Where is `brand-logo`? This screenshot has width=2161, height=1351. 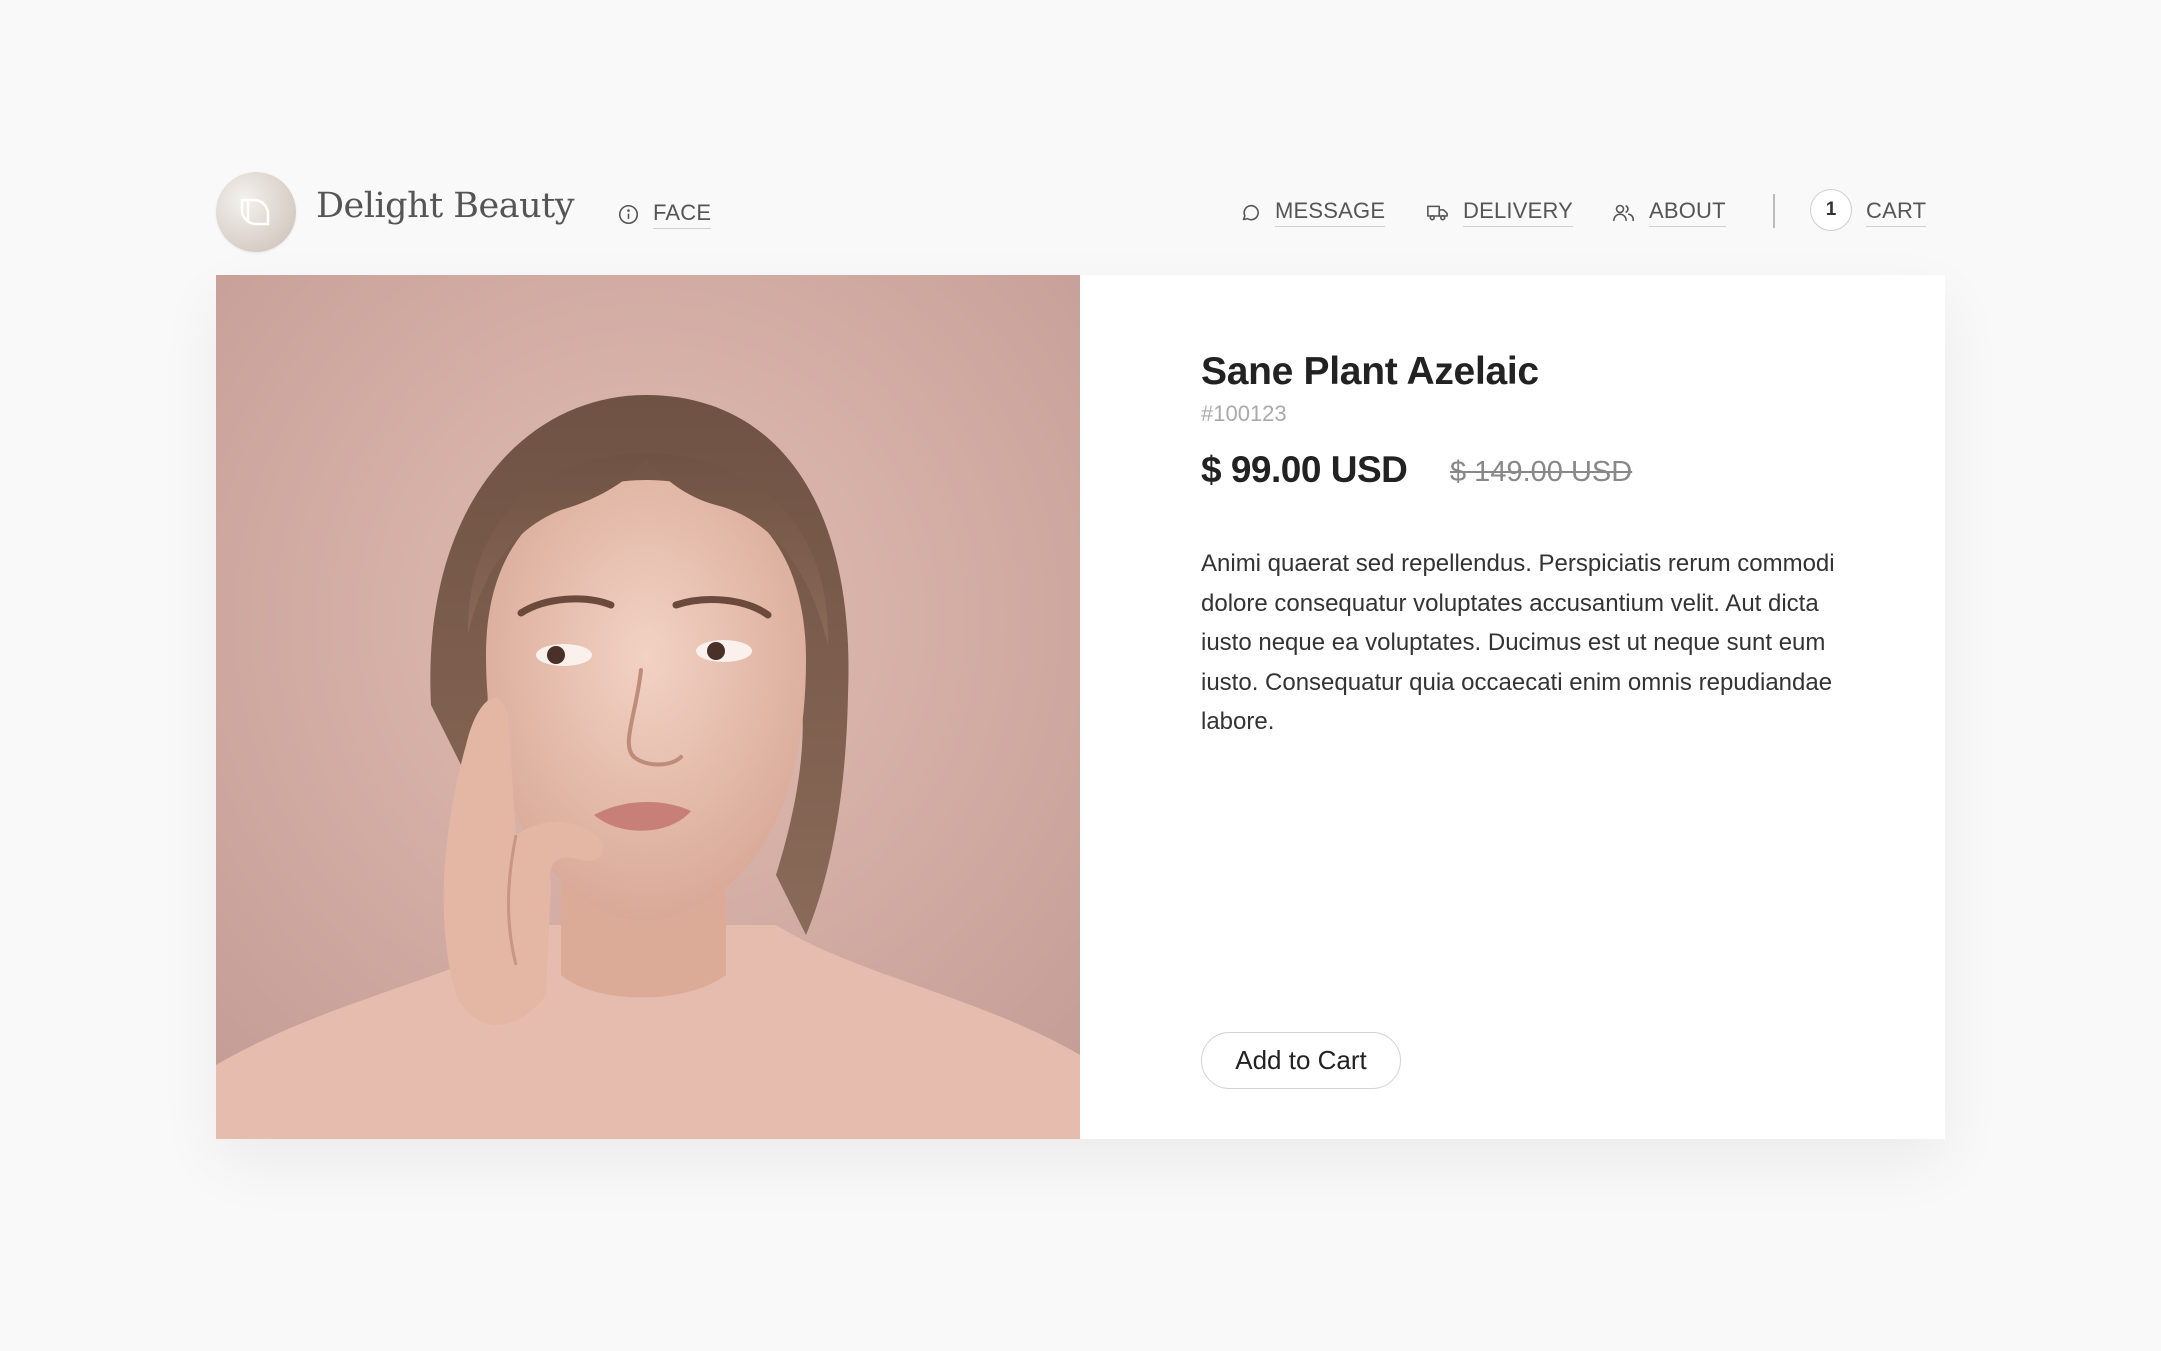 brand-logo is located at coordinates (256, 212).